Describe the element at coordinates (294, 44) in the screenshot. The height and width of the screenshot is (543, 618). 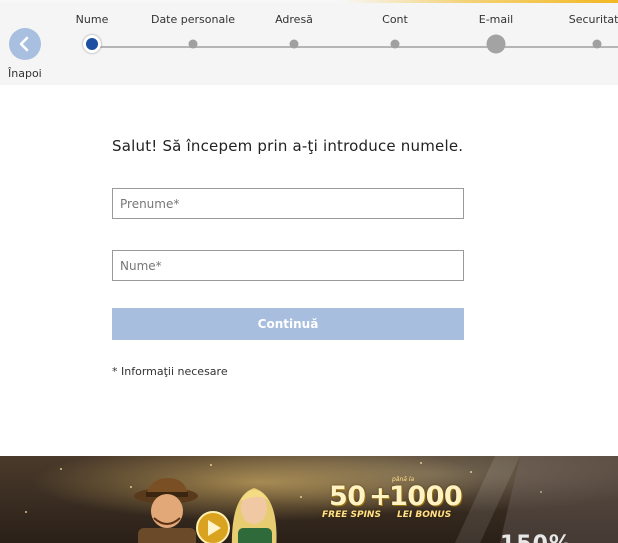
I see `step-dot-adresa` at that location.